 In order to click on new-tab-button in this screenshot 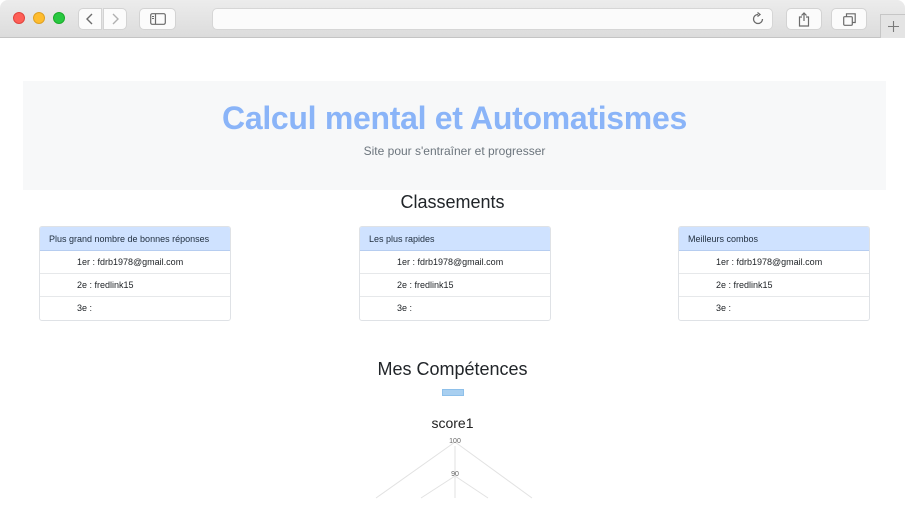, I will do `click(892, 26)`.